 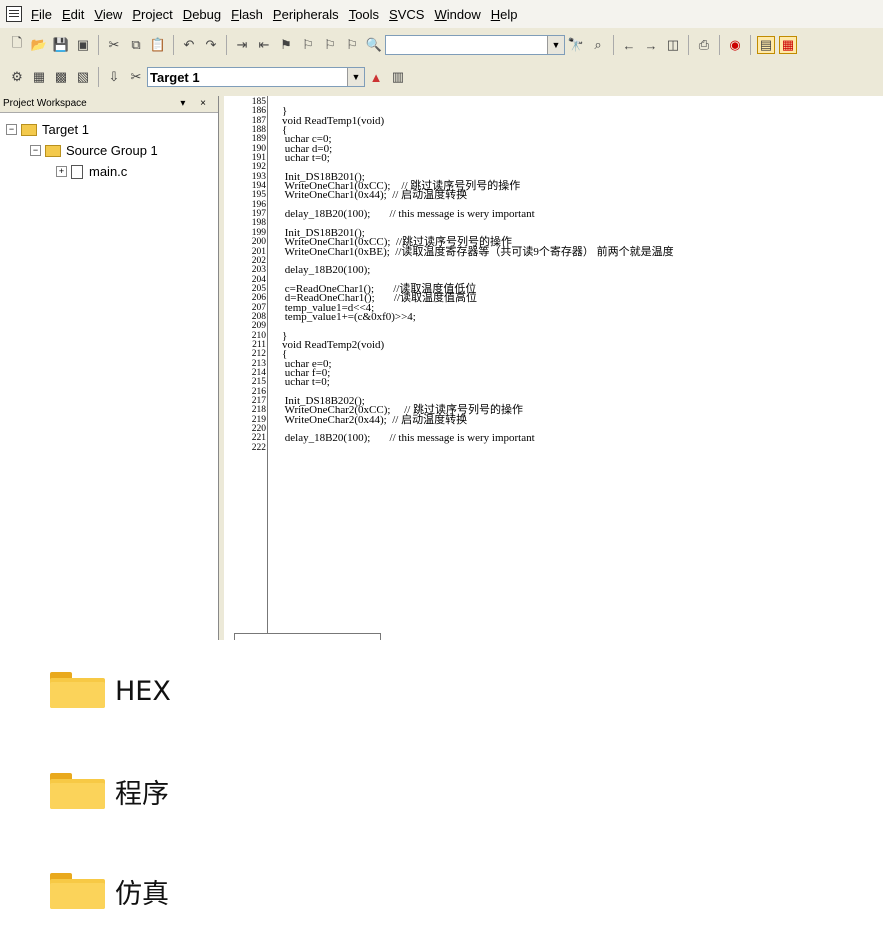 What do you see at coordinates (211, 45) in the screenshot?
I see `redo-icon: ↷` at bounding box center [211, 45].